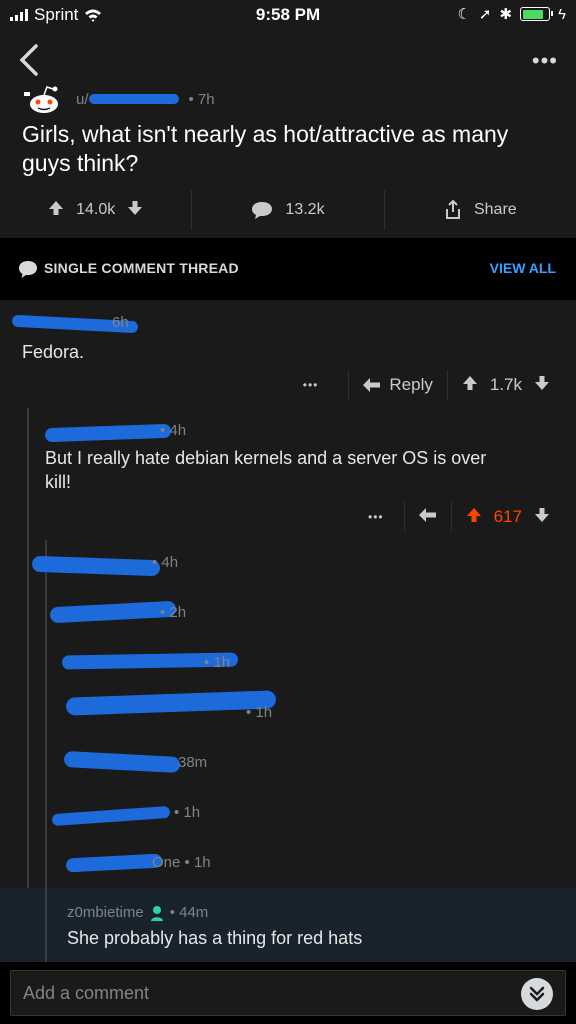 The image size is (576, 1024). I want to click on comment-body: She probably has a thing for red hats, so click(215, 938).